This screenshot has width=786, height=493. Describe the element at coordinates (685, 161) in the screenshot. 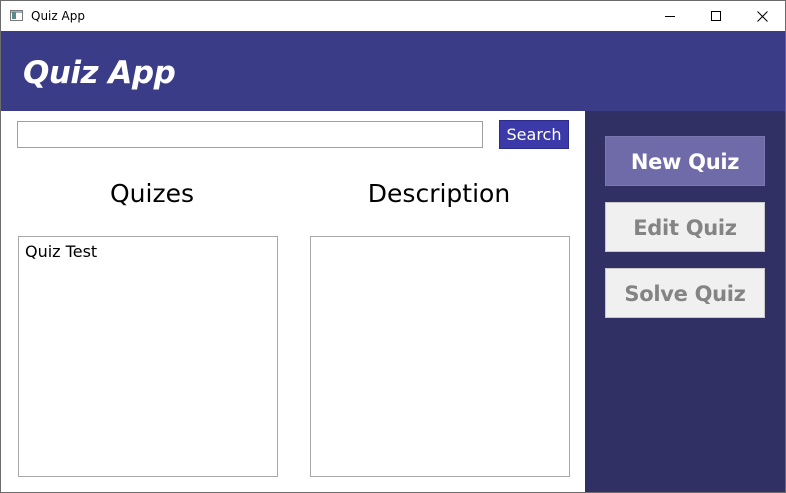

I see `new-quiz-button: New Quiz` at that location.